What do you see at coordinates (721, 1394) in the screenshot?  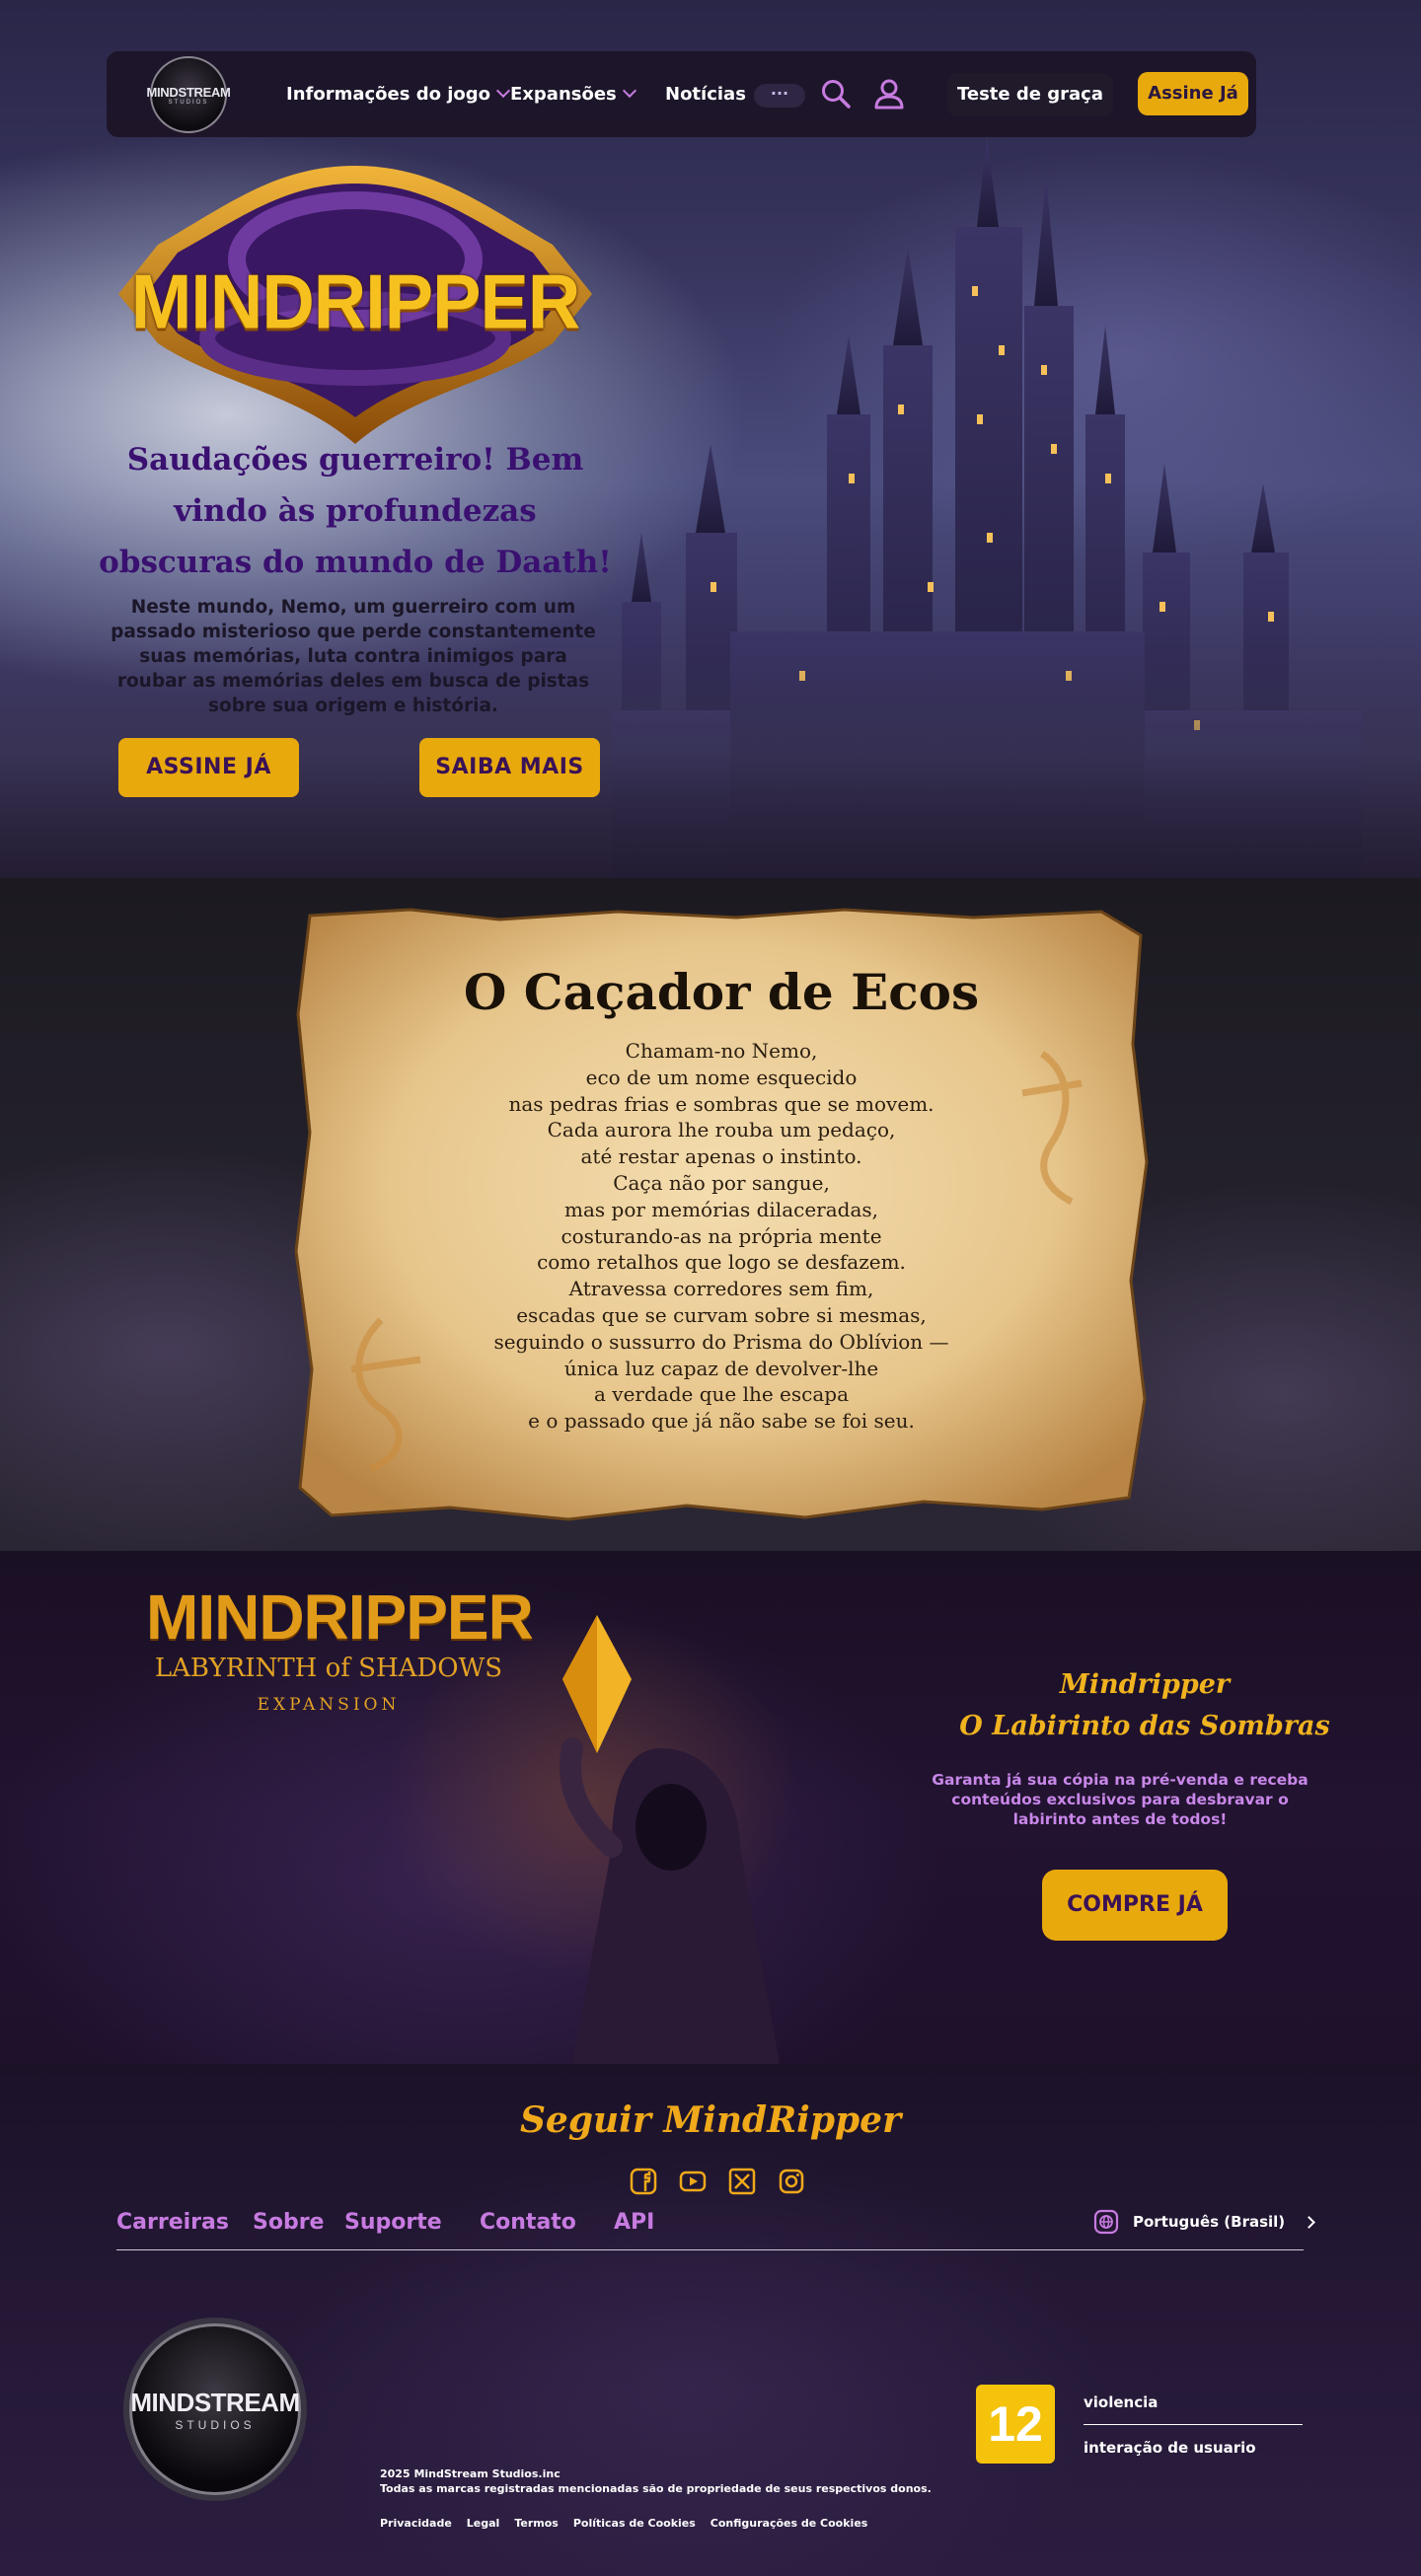 I see `poem-line: a verdade que lhe escapa` at bounding box center [721, 1394].